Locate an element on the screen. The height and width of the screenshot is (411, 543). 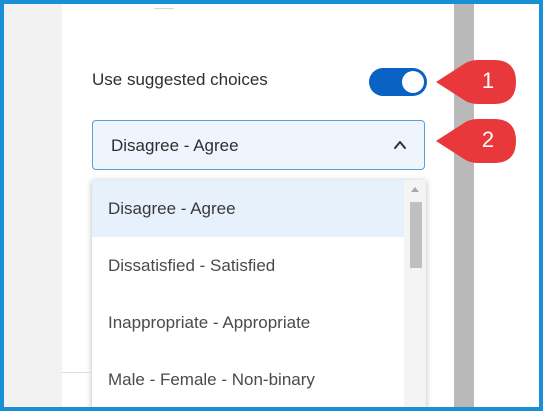
dropdown-option: Dissatisfied - Satisfied is located at coordinates (248, 265).